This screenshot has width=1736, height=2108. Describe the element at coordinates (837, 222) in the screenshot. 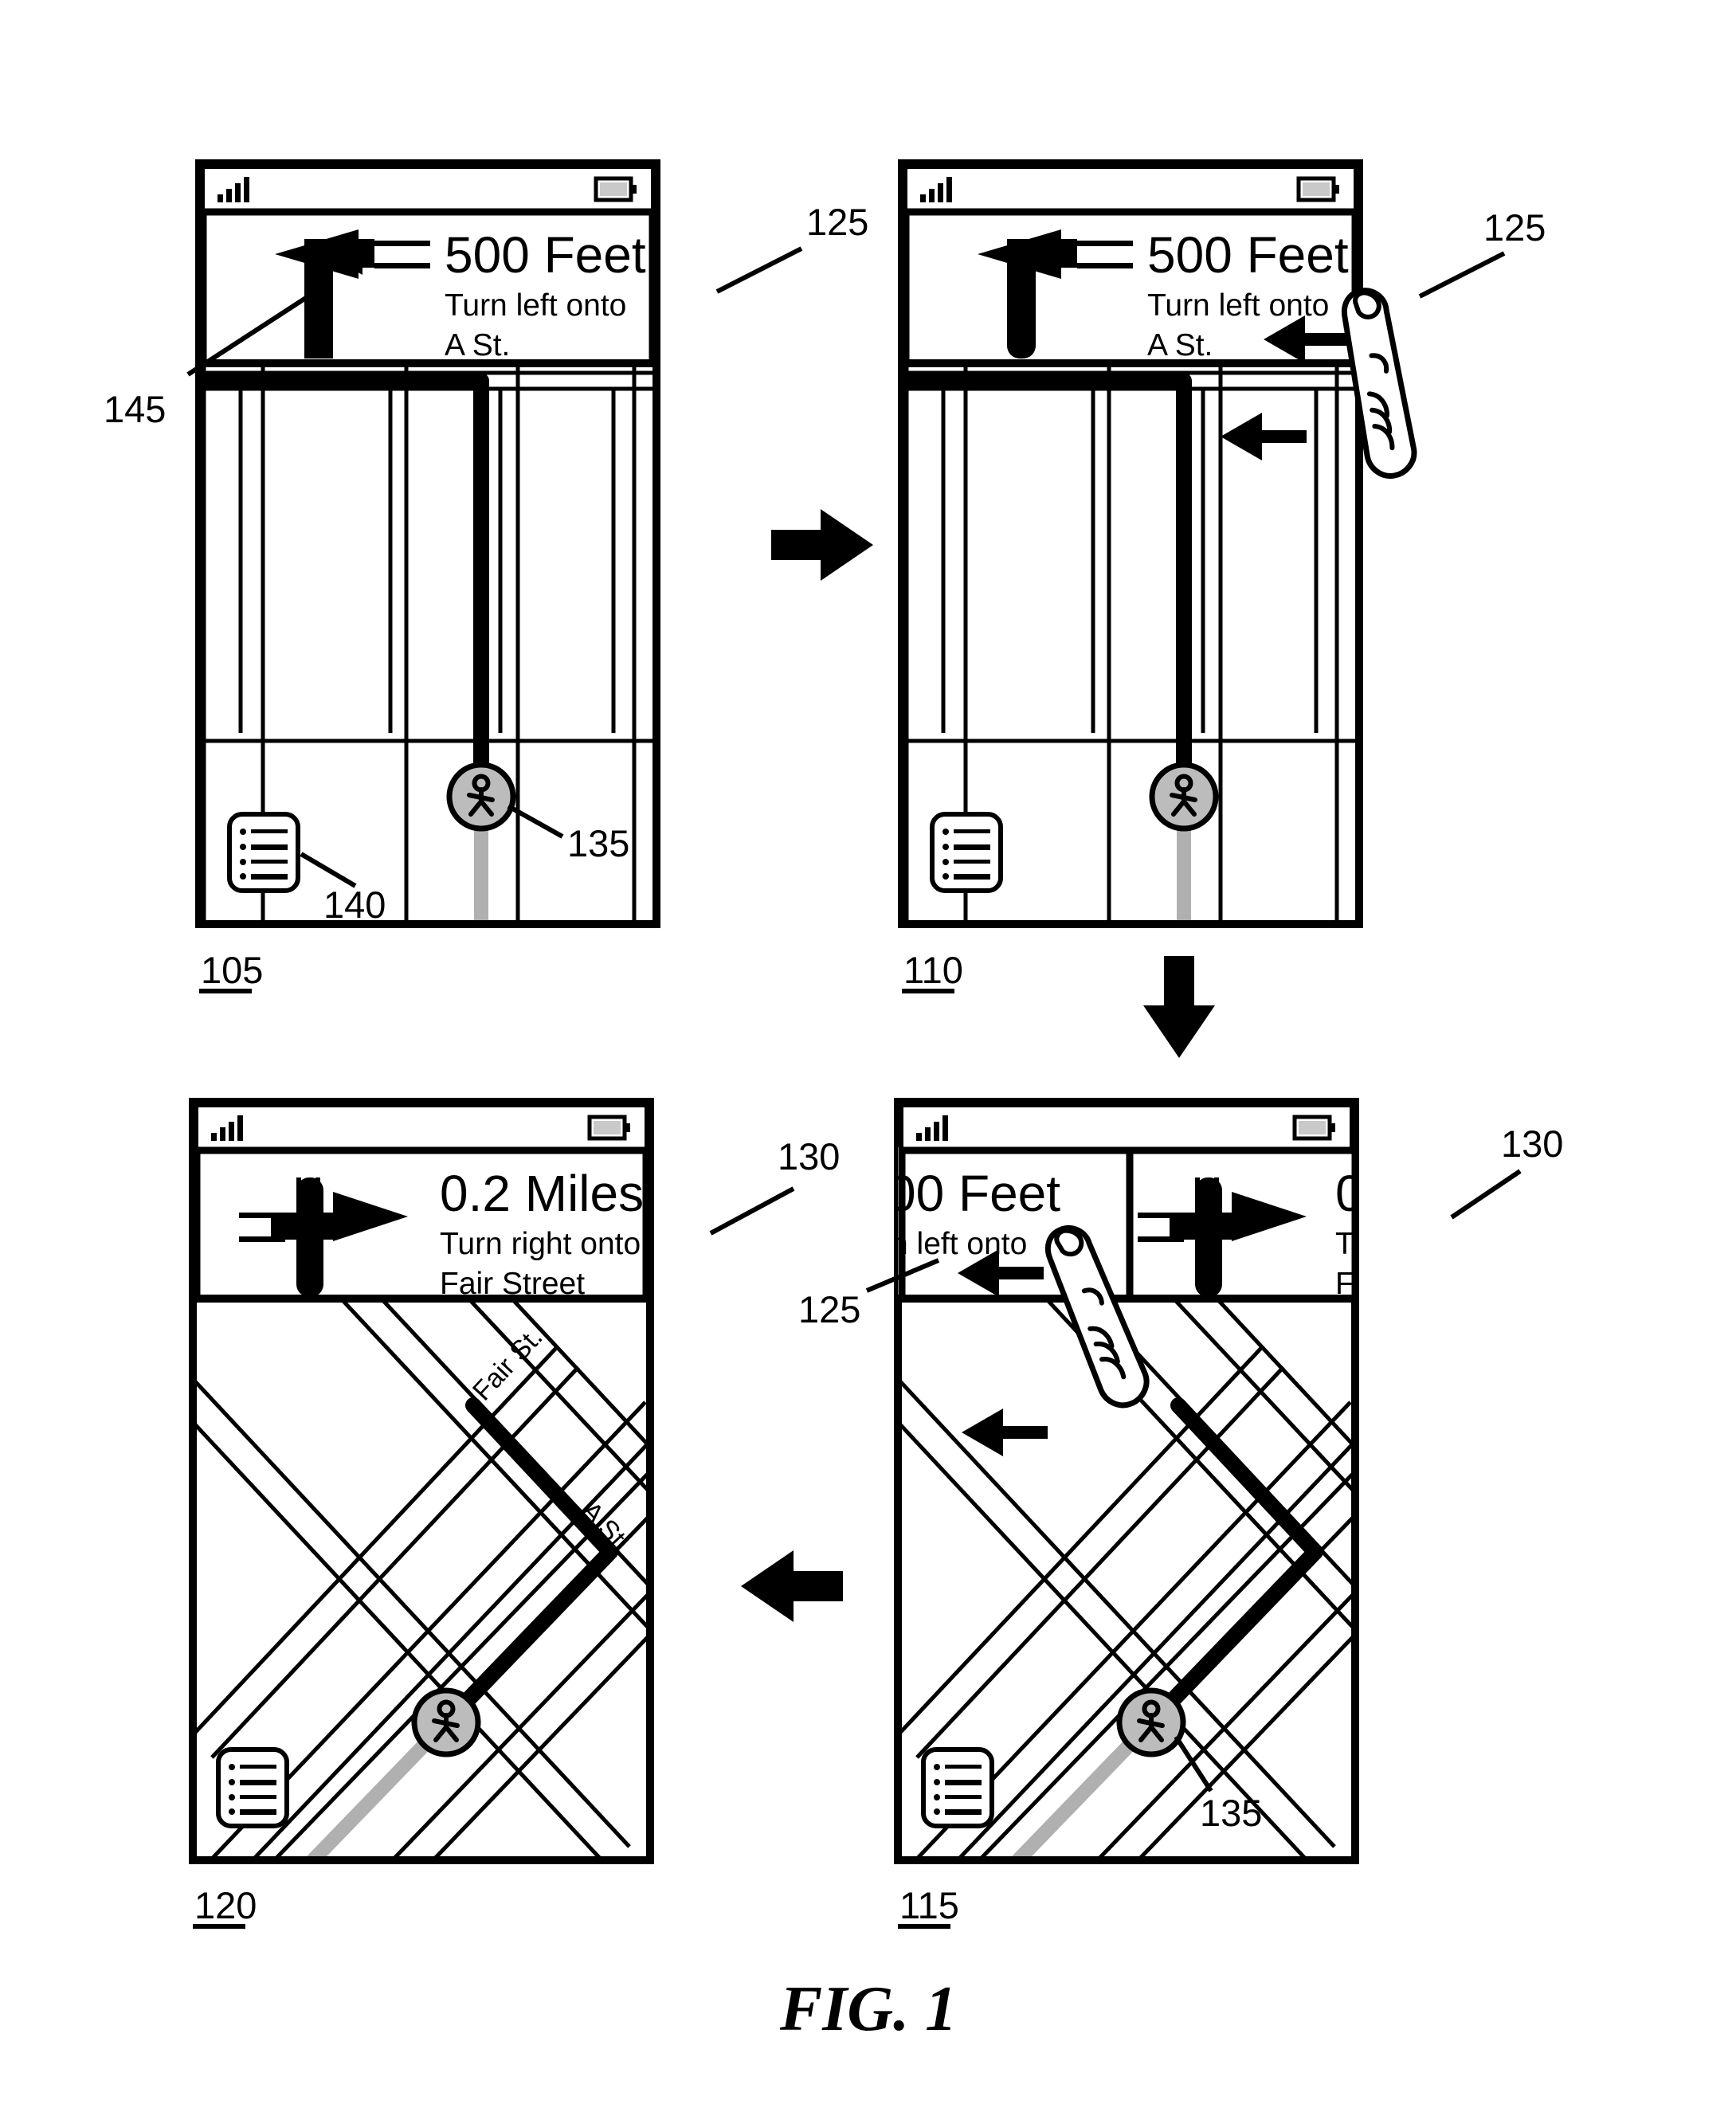

I see `ref-number-125-a: 125` at that location.